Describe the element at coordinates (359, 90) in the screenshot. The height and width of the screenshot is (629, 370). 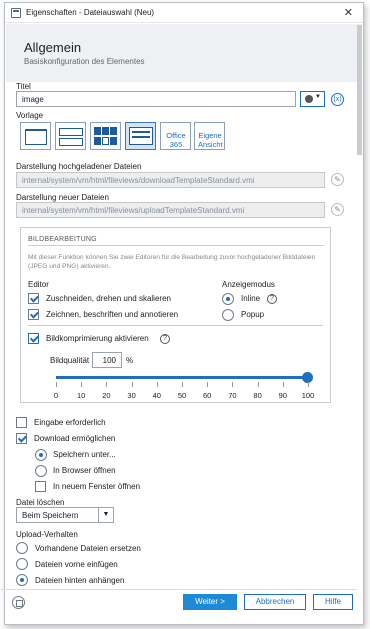
I see `scrollbar` at that location.